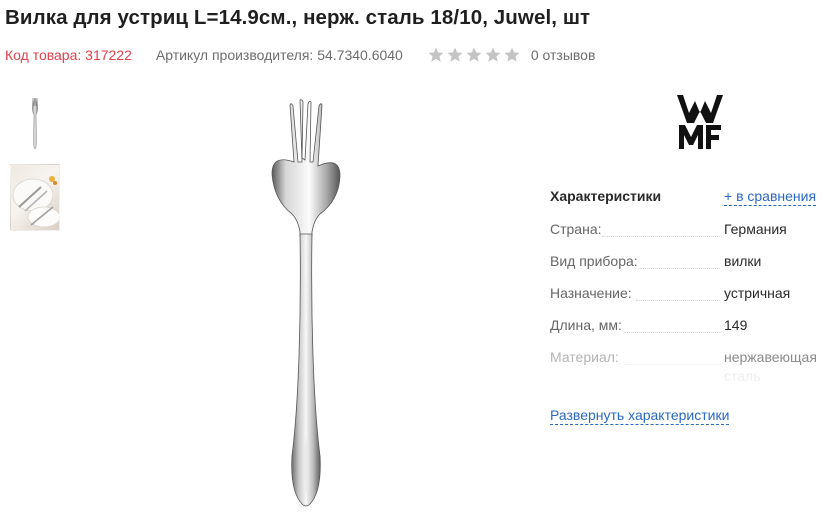 This screenshot has height=516, width=839. Describe the element at coordinates (35, 122) in the screenshot. I see `thumbnail-fork` at that location.